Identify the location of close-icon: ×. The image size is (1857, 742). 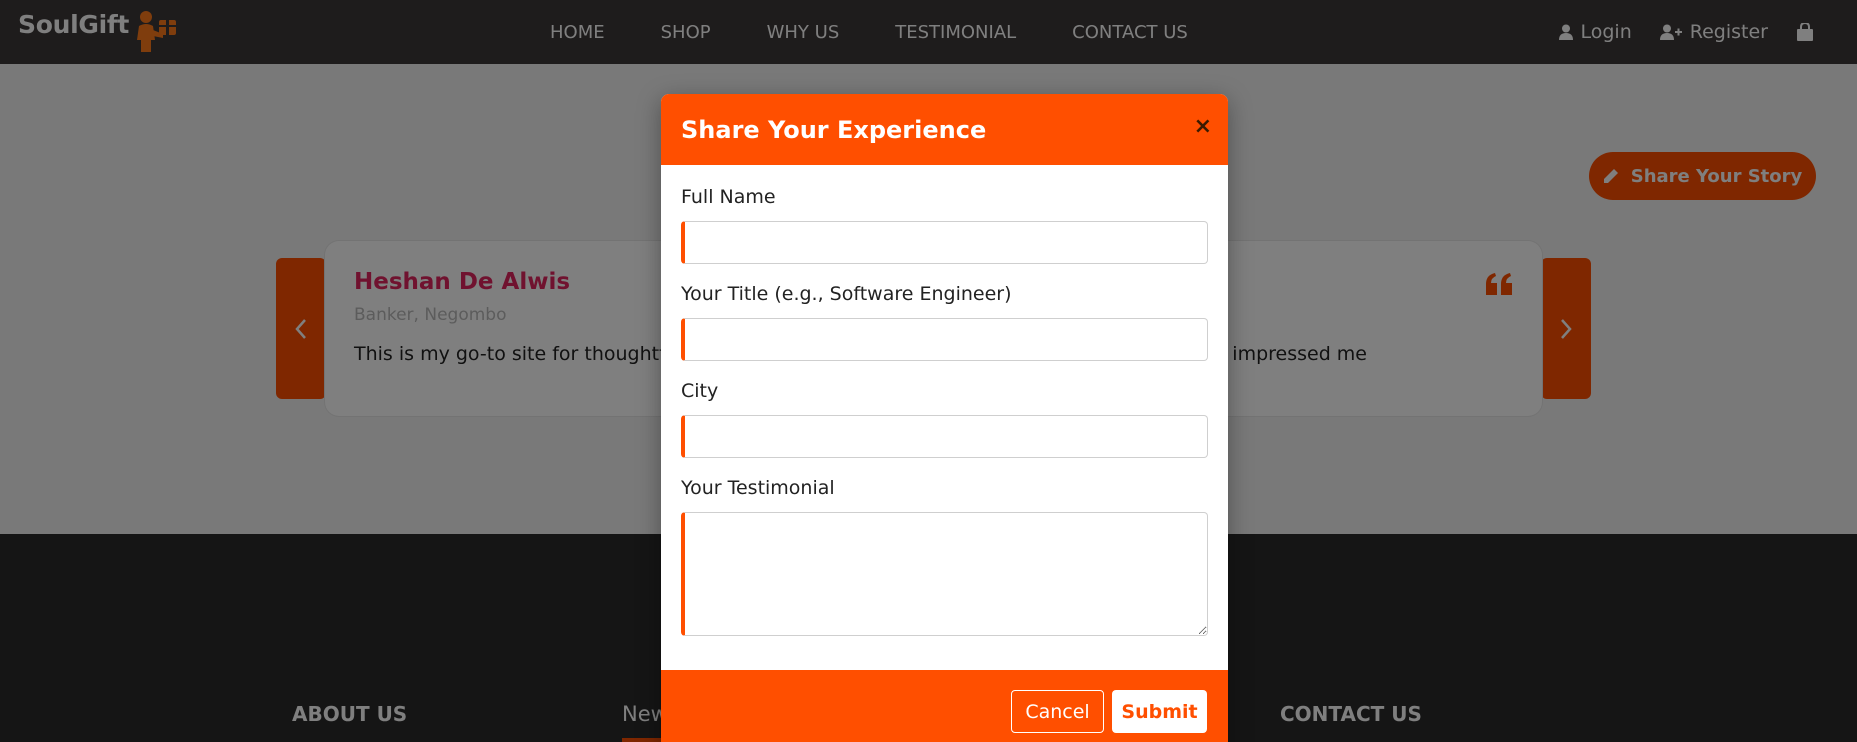
(1203, 127).